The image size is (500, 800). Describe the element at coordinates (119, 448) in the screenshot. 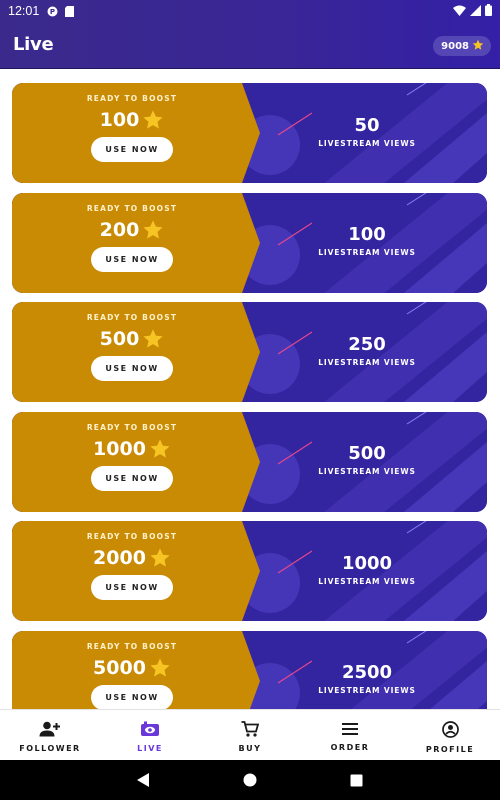

I see `cost-value: 1000` at that location.